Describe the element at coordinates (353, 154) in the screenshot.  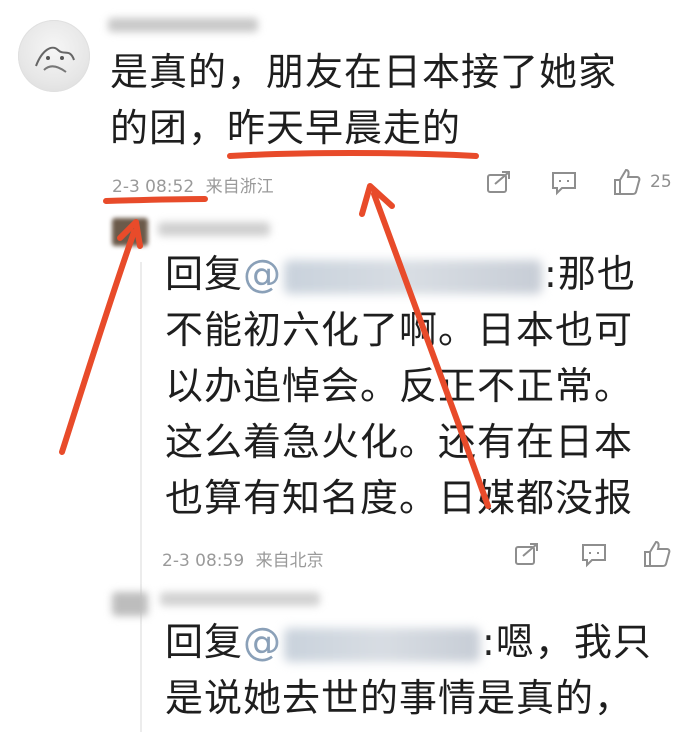
I see `underline-annotation` at that location.